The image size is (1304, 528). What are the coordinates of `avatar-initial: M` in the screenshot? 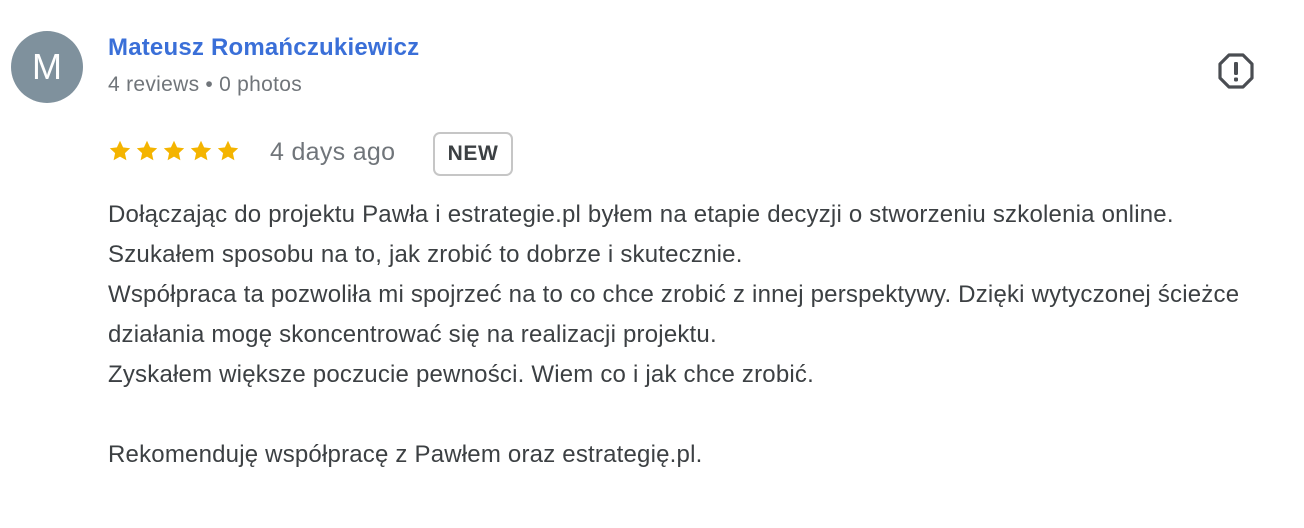 It's located at (47, 66).